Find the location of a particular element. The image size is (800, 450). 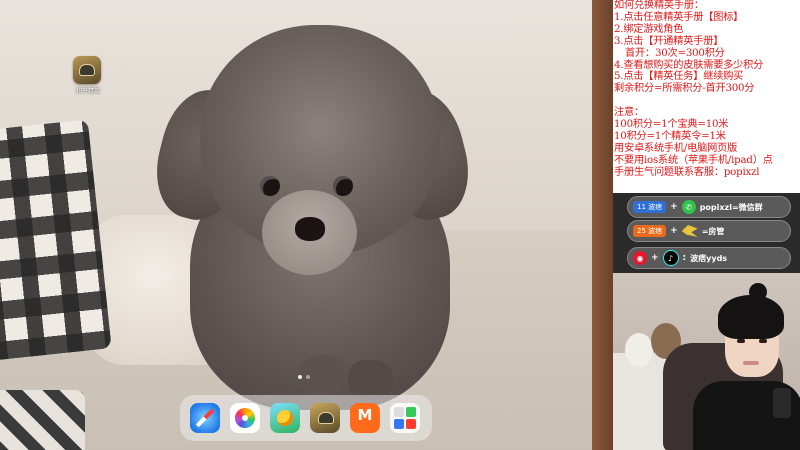

notice-line-2: 1.点击任意精英手册【图标】 is located at coordinates (679, 17).